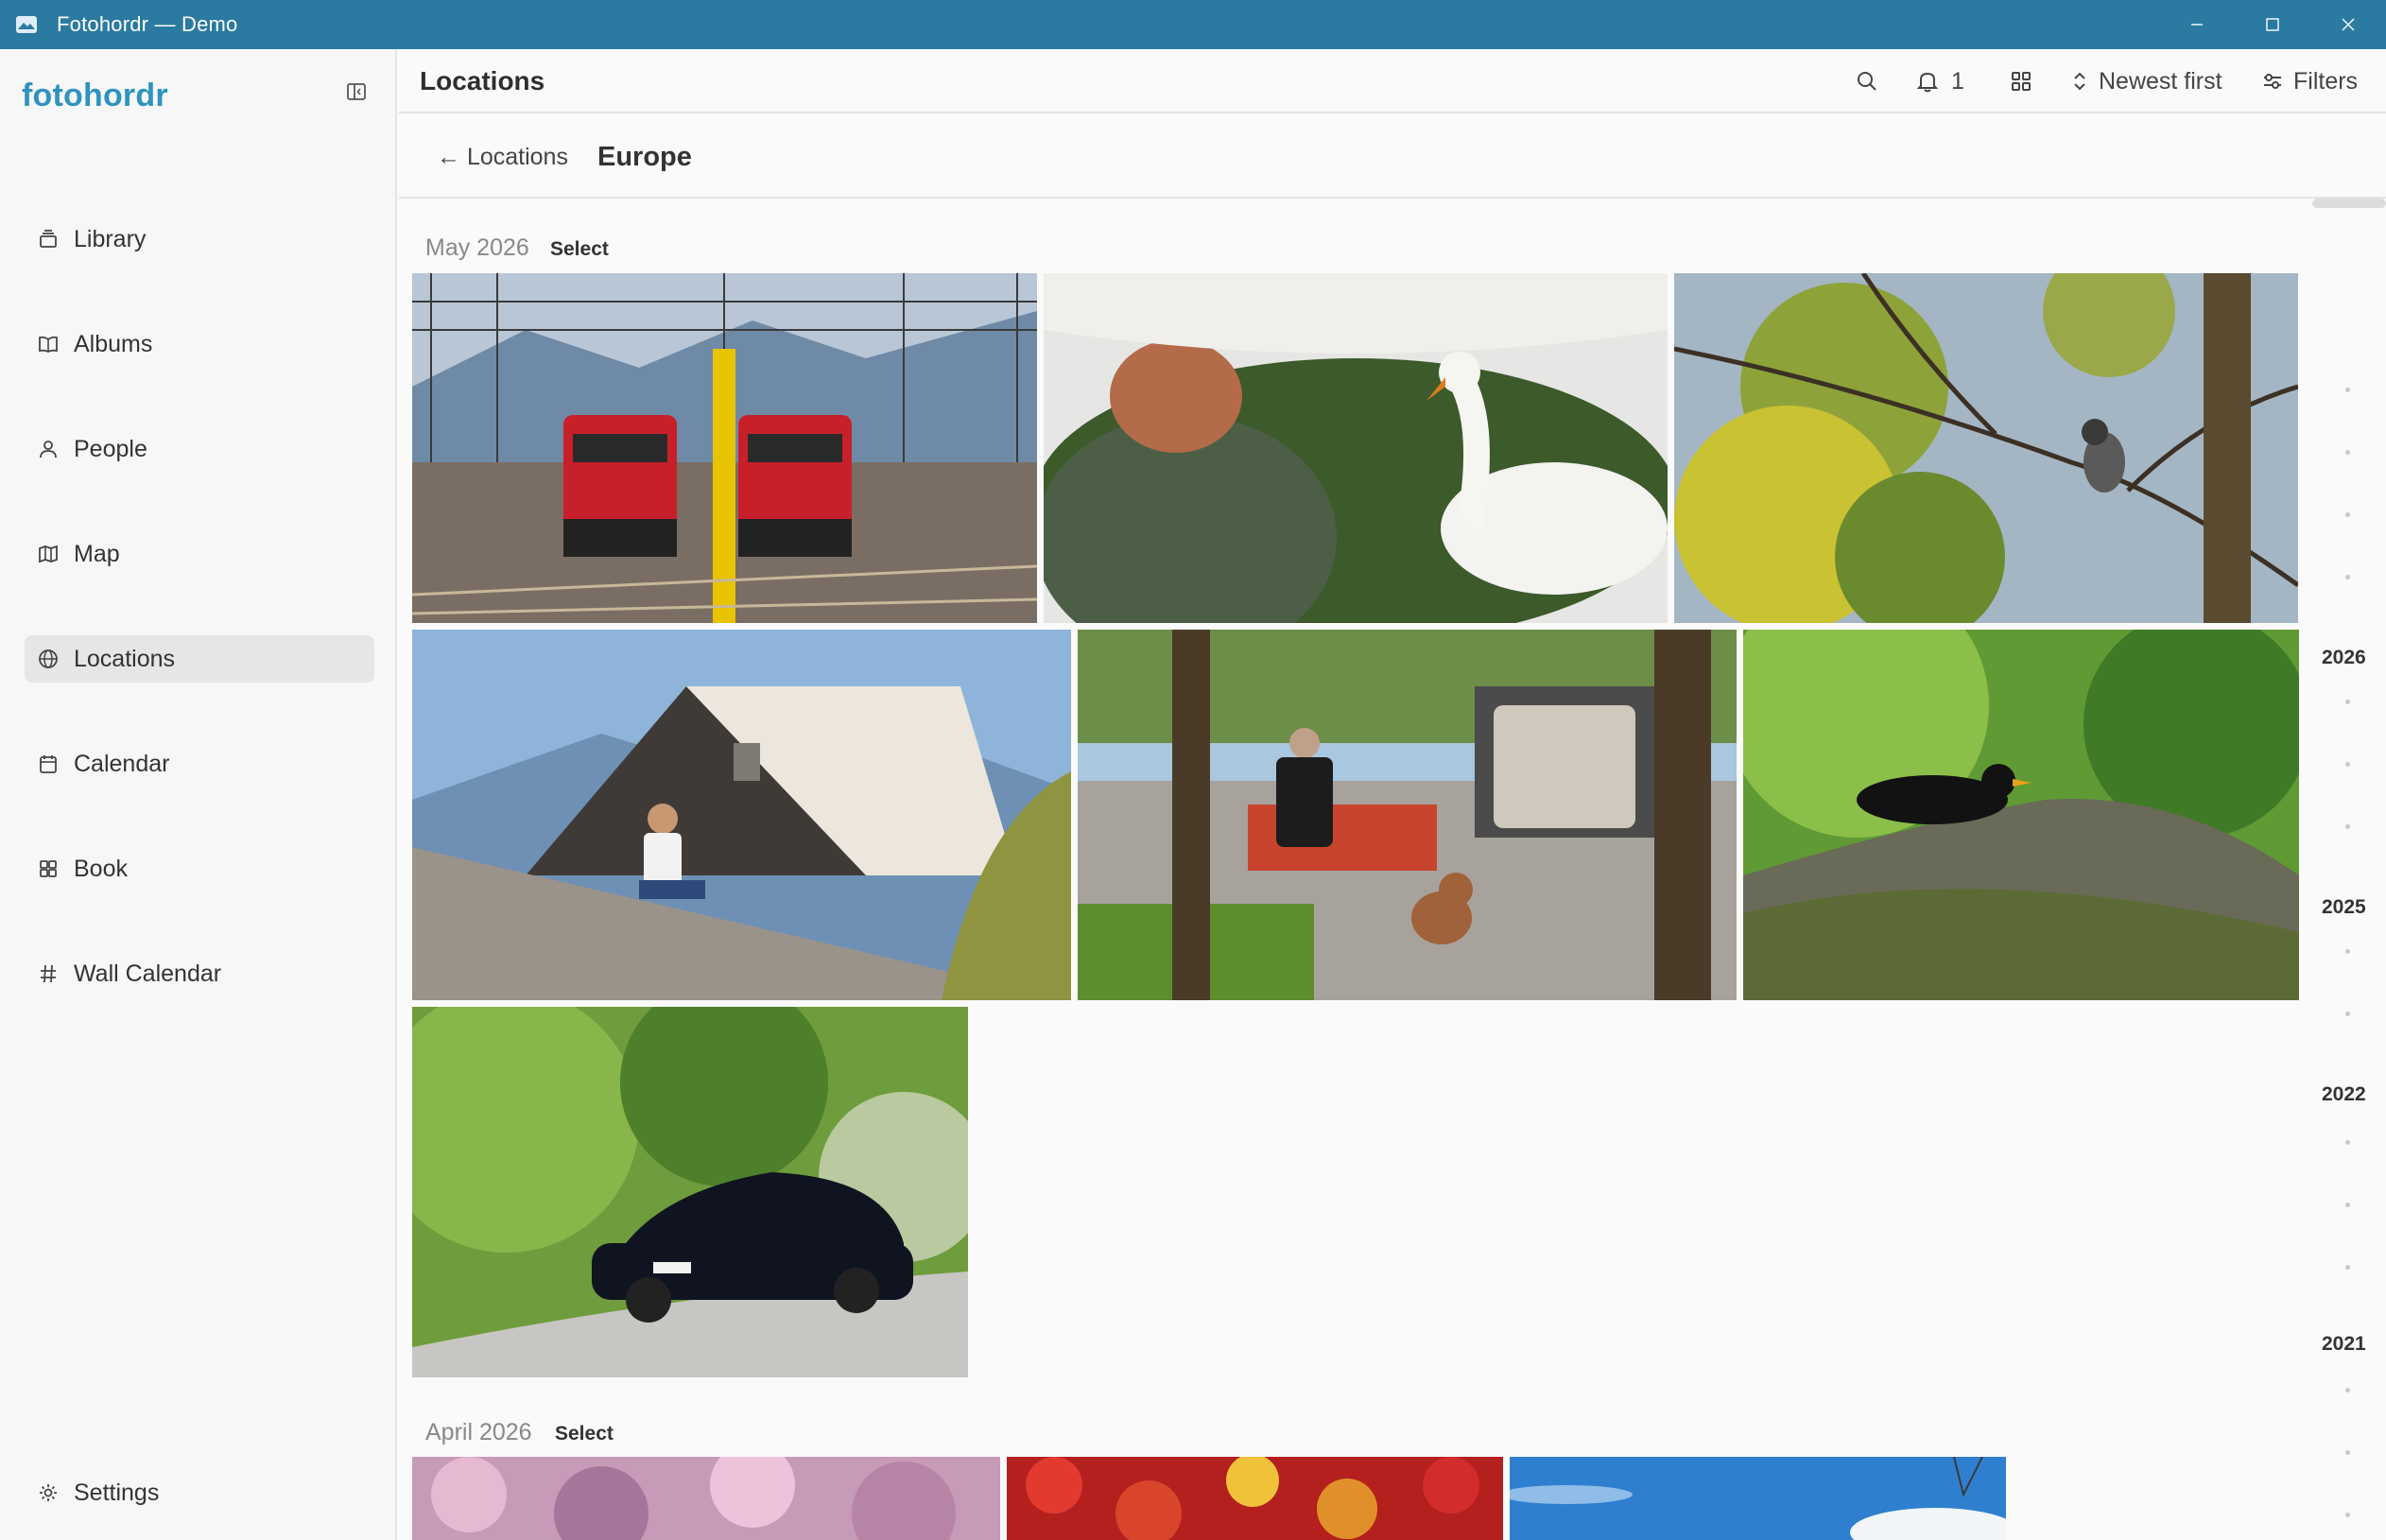  Describe the element at coordinates (48, 973) in the screenshot. I see `hash-icon` at that location.